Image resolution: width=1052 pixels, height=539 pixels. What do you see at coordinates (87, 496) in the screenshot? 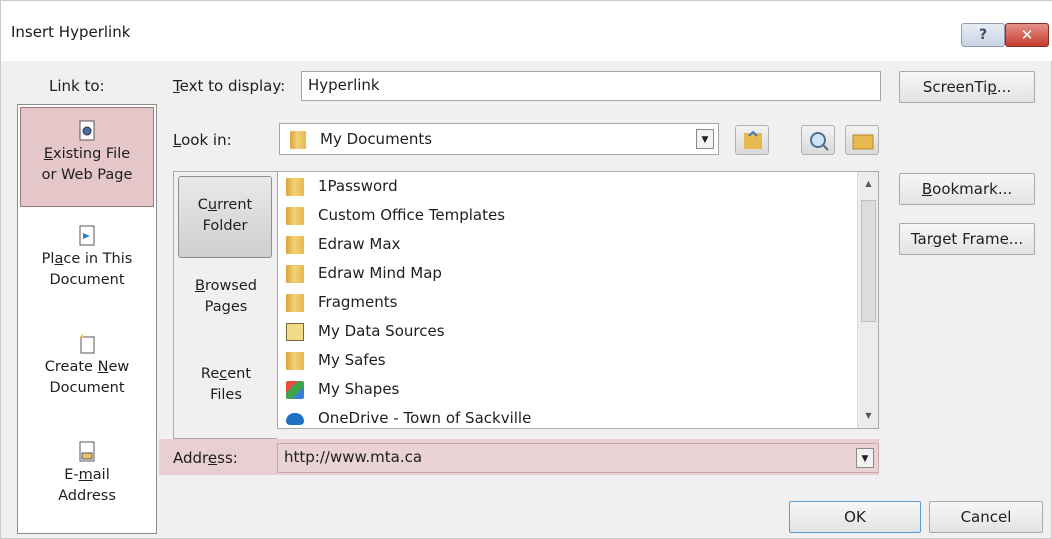
I see `link-item-line2: Address` at bounding box center [87, 496].